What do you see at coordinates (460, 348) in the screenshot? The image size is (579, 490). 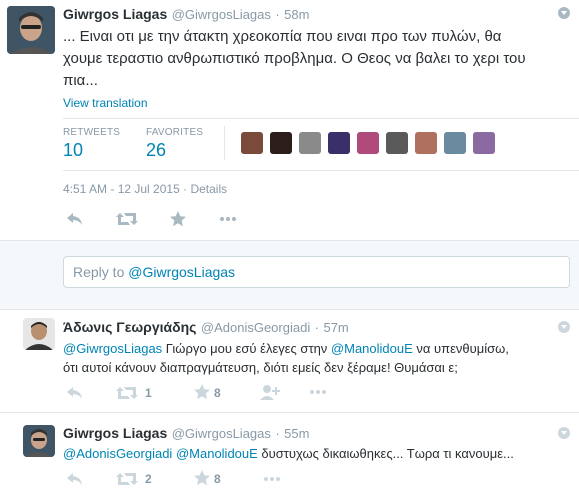 I see `tweet-text-span: να υπενθυμίσω,` at bounding box center [460, 348].